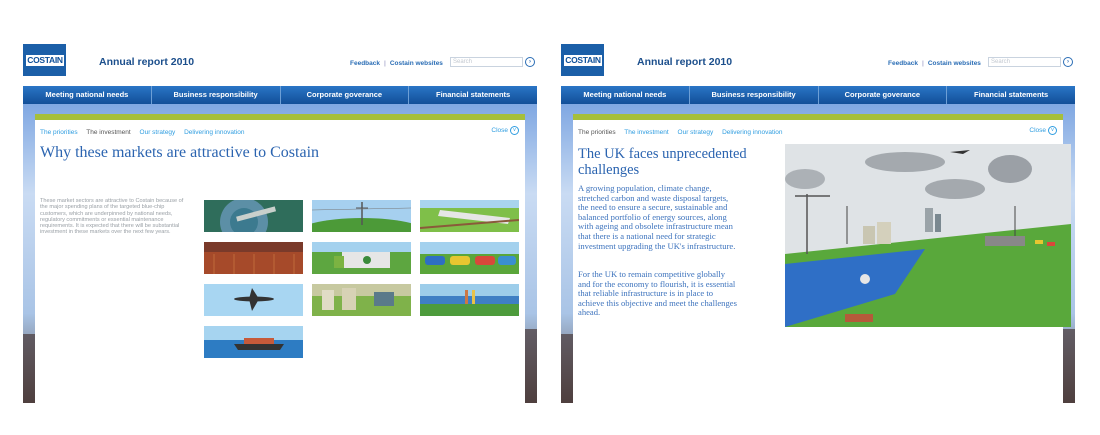  I want to click on thumb-energy-plant, so click(361, 300).